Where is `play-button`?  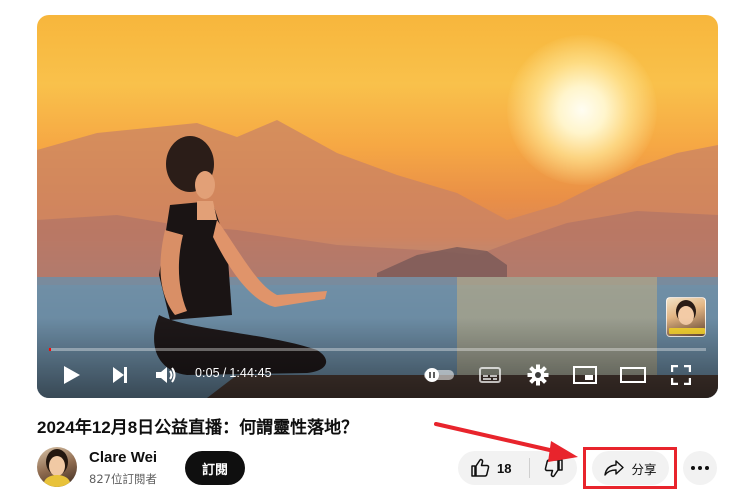
play-button is located at coordinates (72, 375).